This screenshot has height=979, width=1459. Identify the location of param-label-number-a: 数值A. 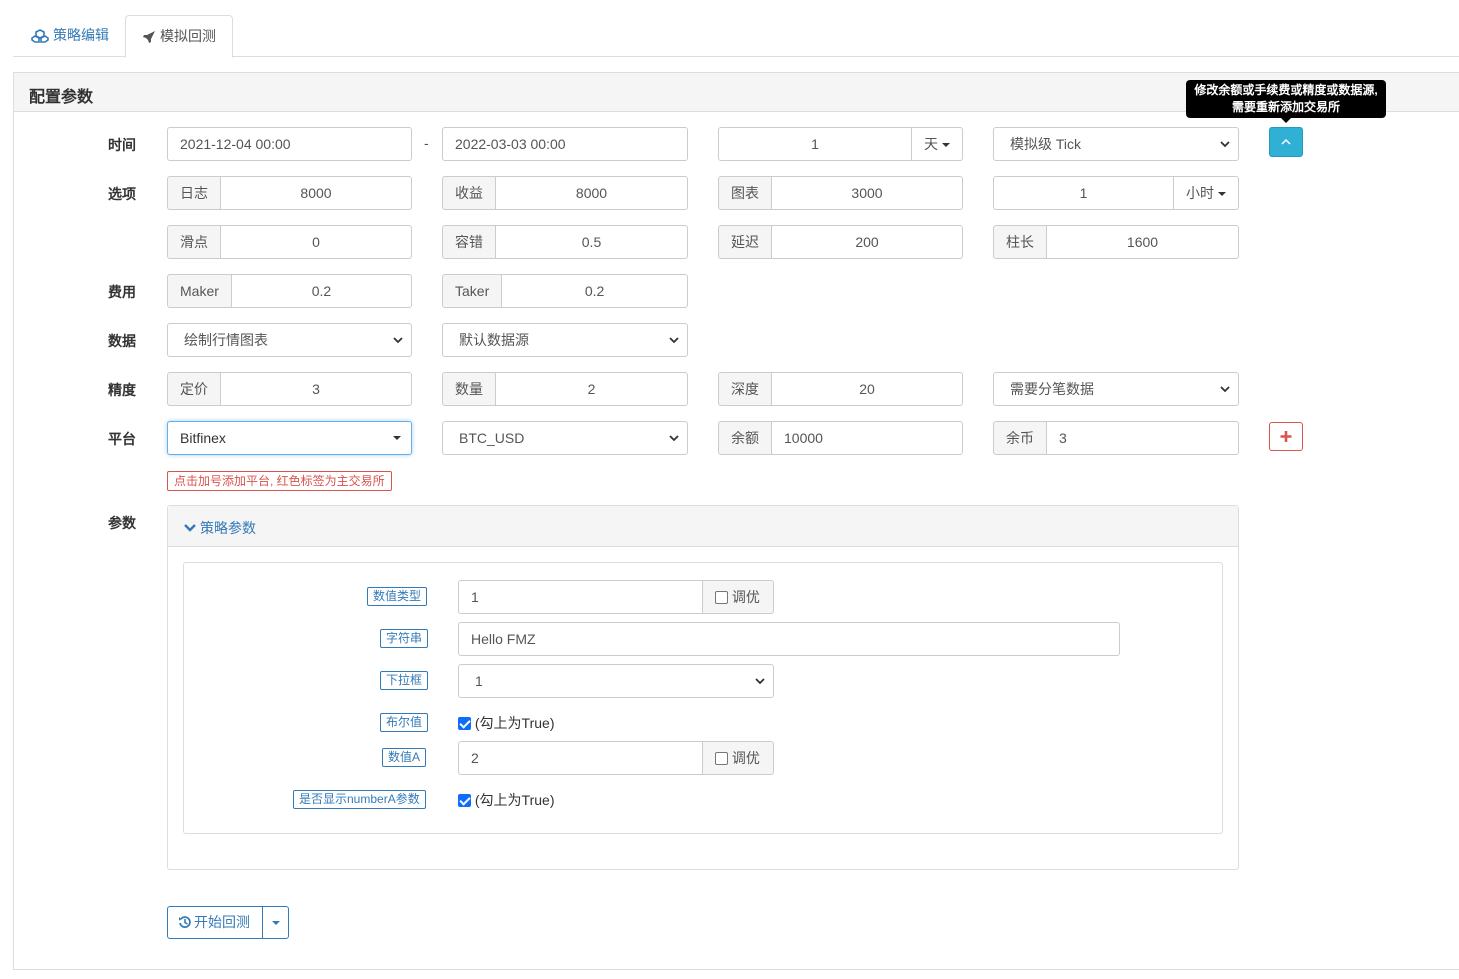
(404, 757).